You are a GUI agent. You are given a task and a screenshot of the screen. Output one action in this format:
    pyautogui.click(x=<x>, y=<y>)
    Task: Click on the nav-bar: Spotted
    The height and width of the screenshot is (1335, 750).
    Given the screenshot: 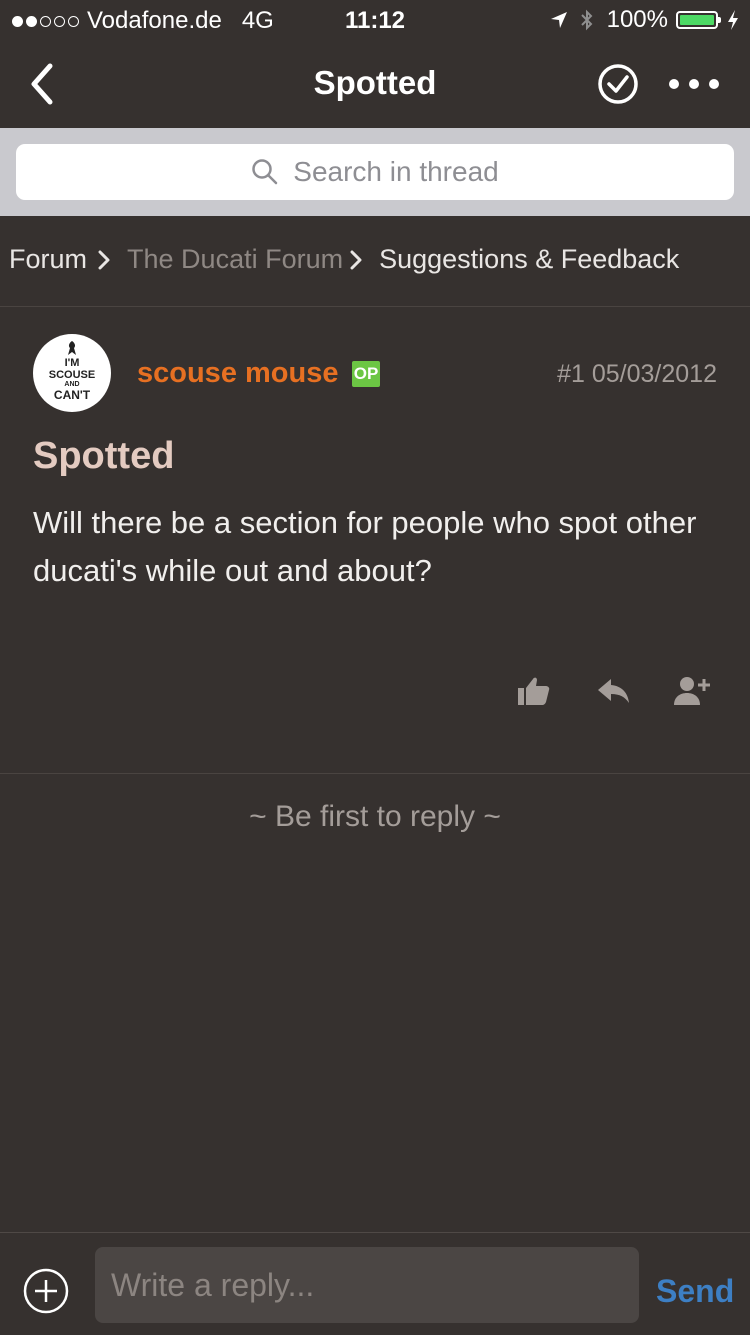 What is the action you would take?
    pyautogui.click(x=375, y=84)
    